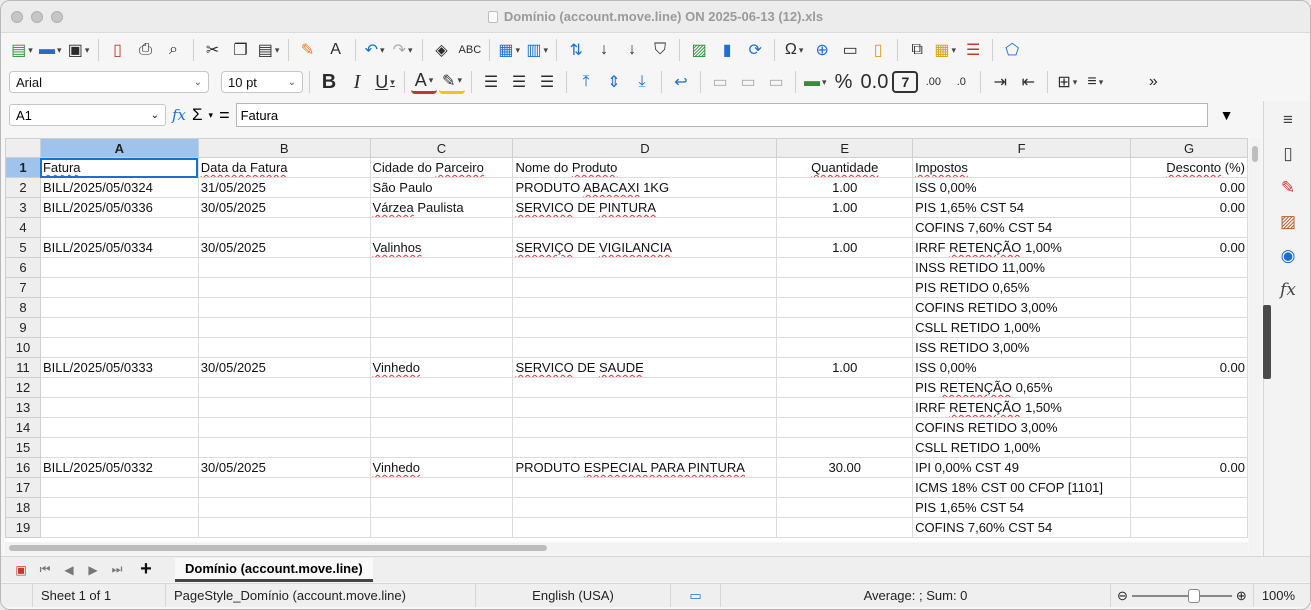 The height and width of the screenshot is (610, 1311). Describe the element at coordinates (470, 50) in the screenshot. I see `spellcheck-icon: ABC` at that location.